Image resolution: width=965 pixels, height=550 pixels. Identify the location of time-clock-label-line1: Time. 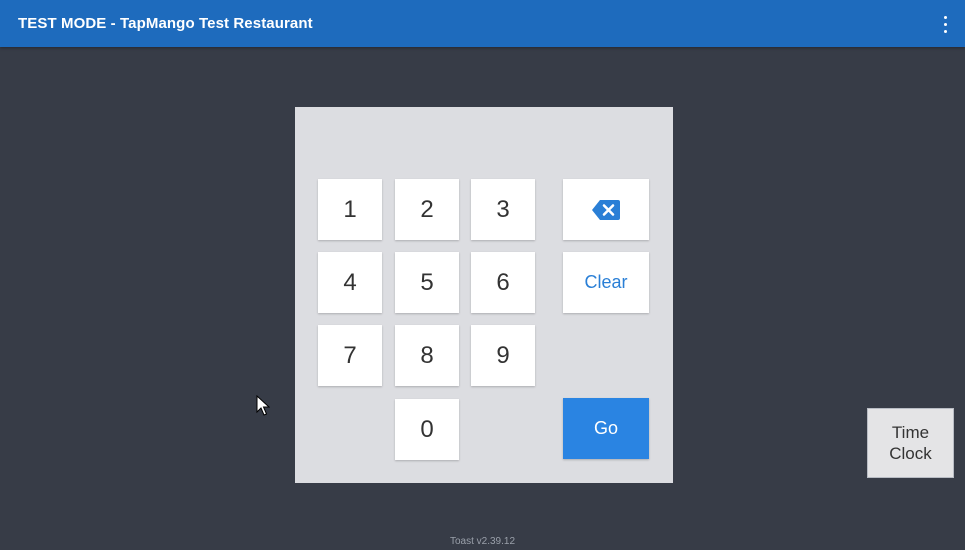
(910, 432).